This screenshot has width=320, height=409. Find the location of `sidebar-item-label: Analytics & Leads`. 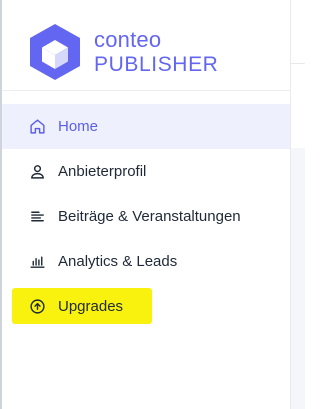

sidebar-item-label: Analytics & Leads is located at coordinates (118, 261).